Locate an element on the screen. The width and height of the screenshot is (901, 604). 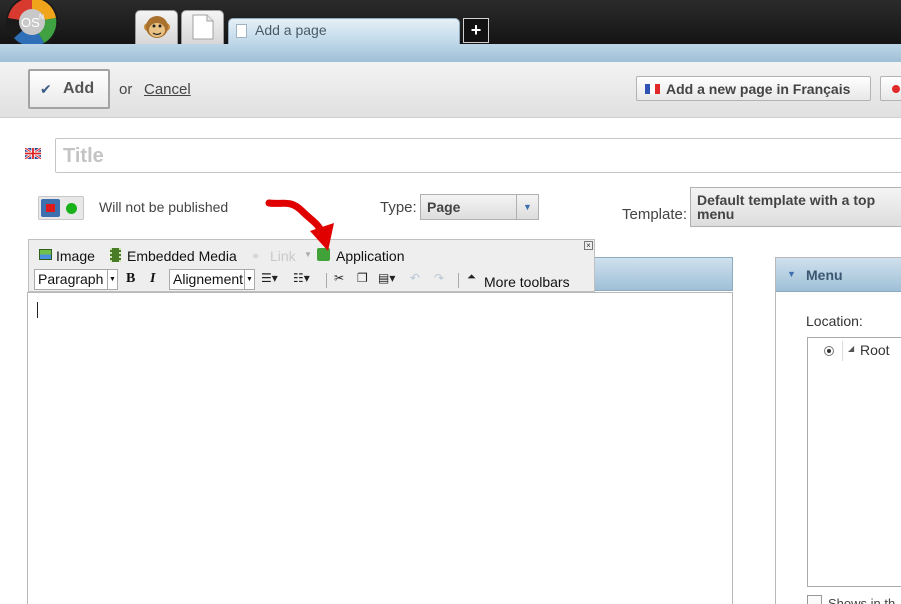
japan-flag-icon is located at coordinates (896, 89).